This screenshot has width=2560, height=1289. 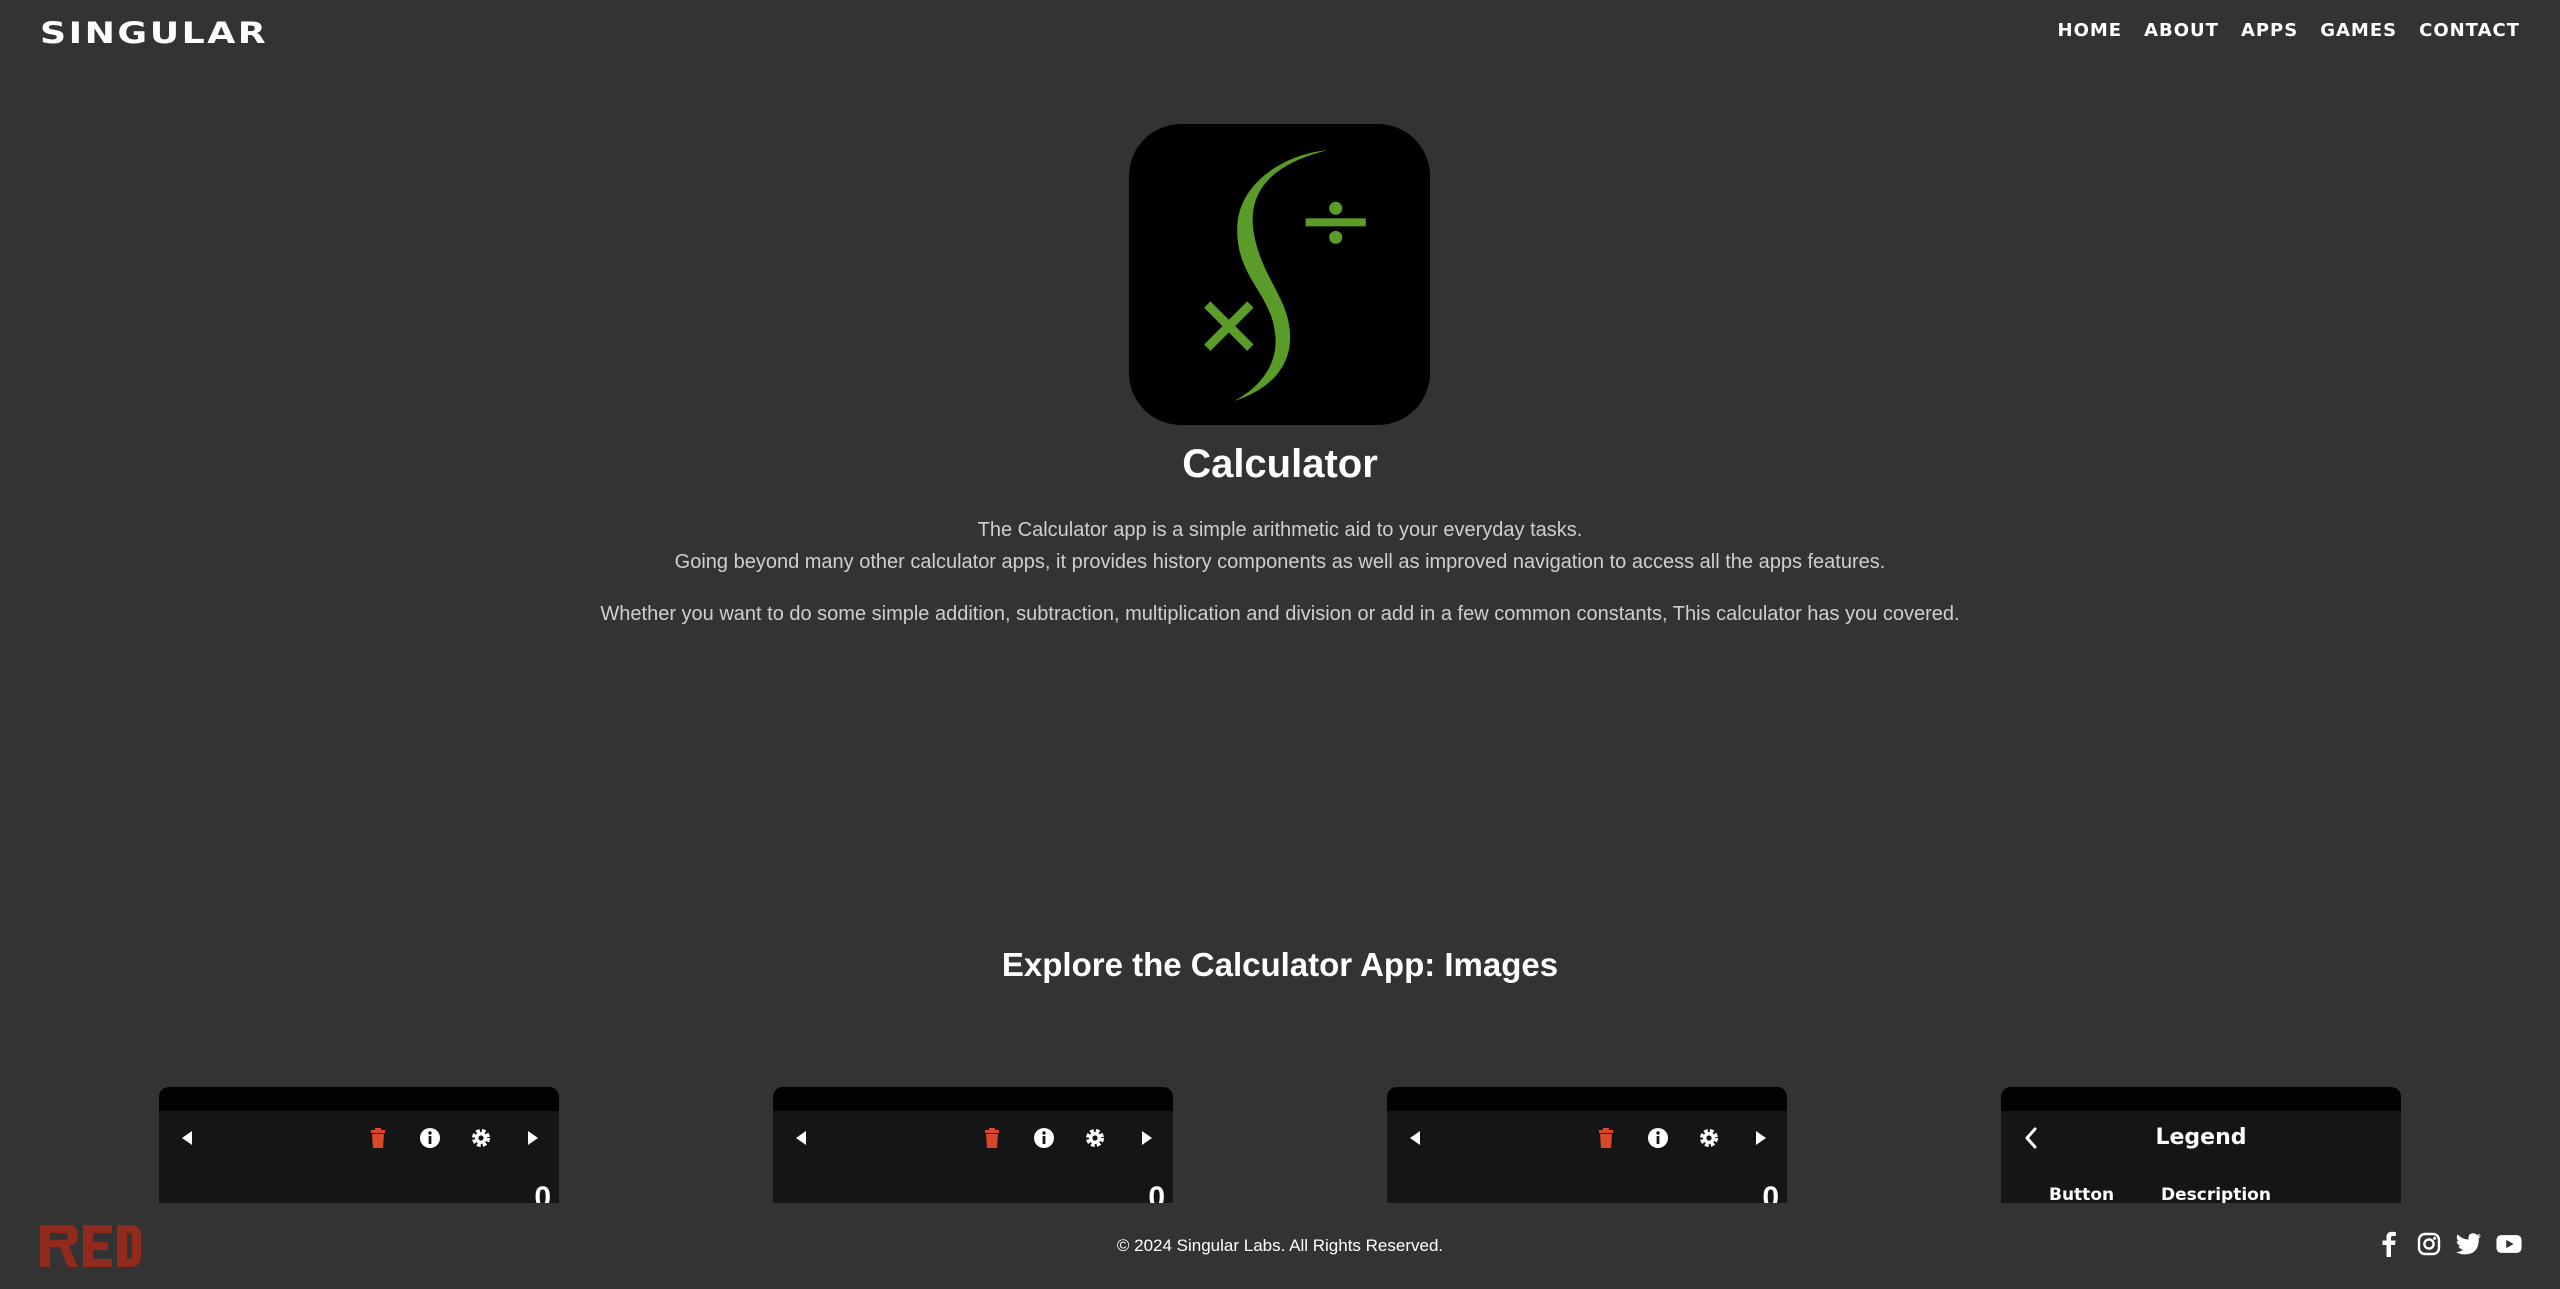 I want to click on gallery-image-2: 0, so click(x=973, y=1145).